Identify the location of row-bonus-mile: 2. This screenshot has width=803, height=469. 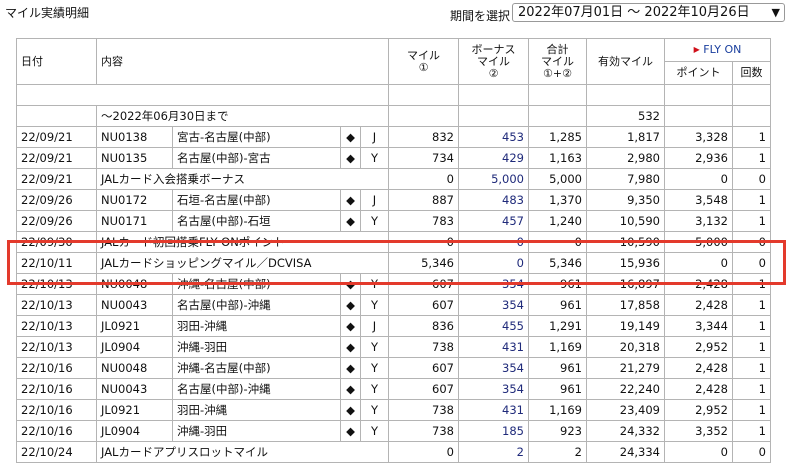
(493, 452).